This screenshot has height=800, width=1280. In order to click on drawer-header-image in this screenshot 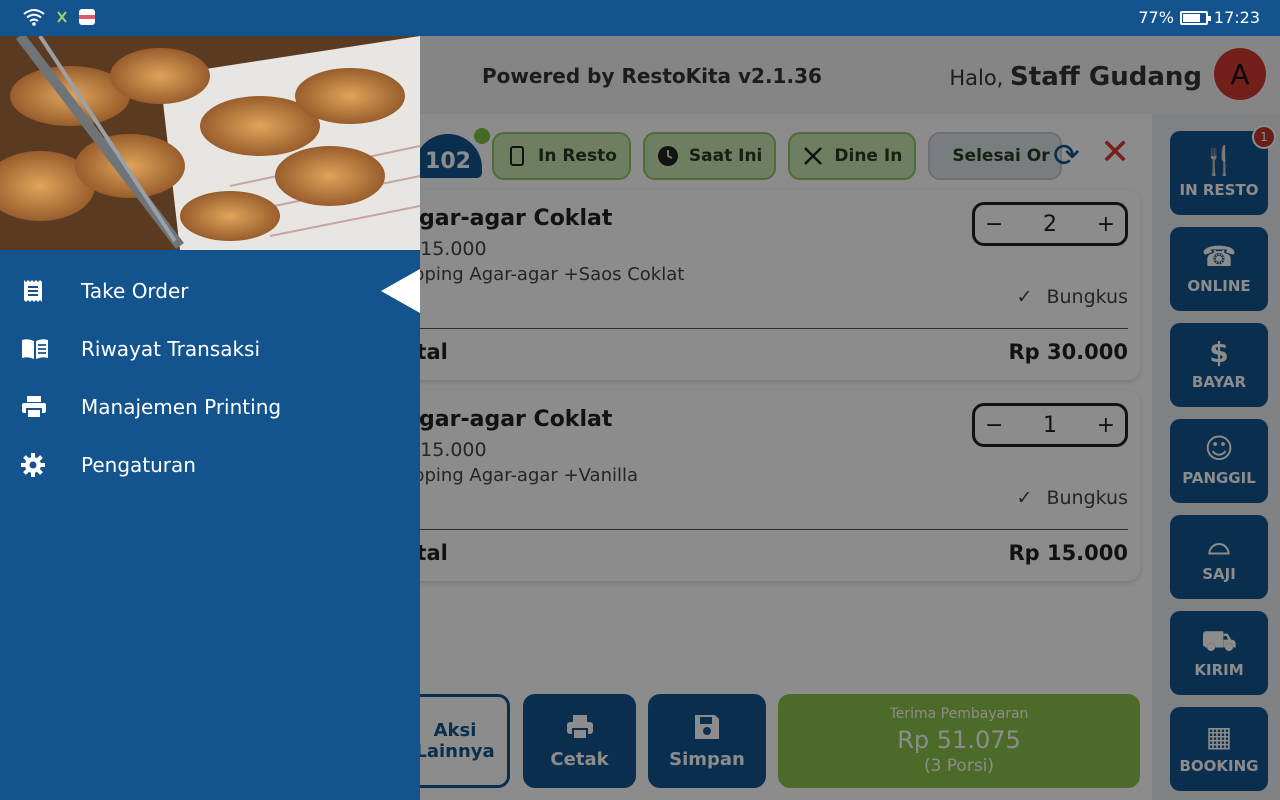, I will do `click(210, 143)`.